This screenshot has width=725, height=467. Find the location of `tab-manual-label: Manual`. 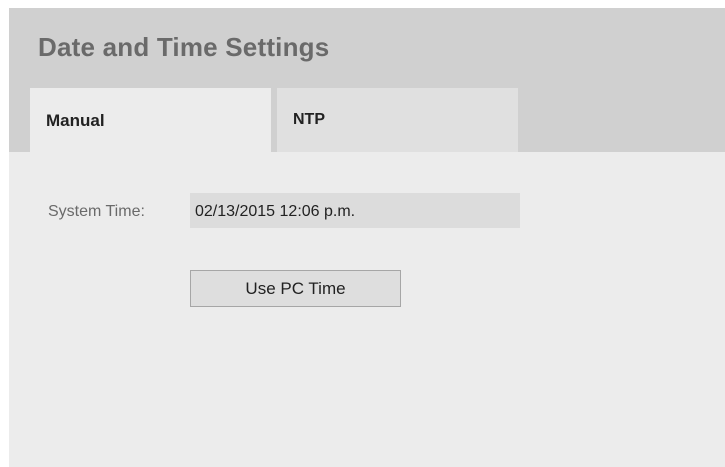

tab-manual-label: Manual is located at coordinates (75, 120).